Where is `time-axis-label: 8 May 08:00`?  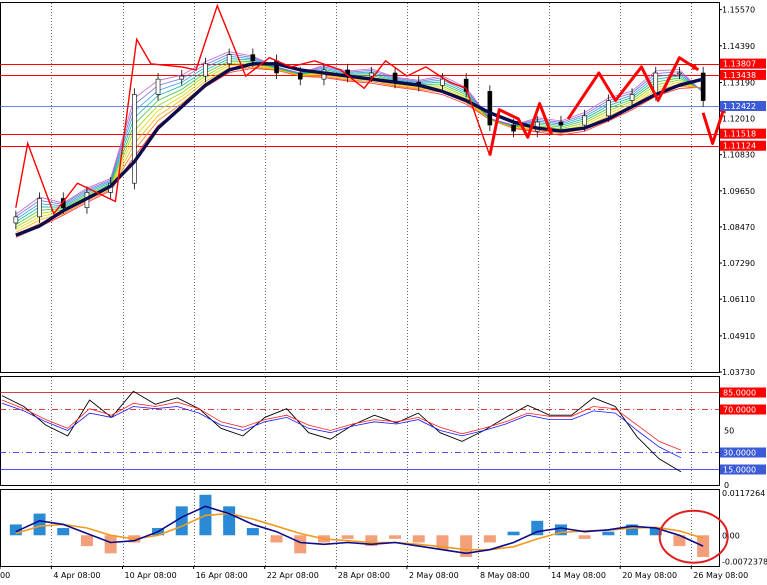
time-axis-label: 8 May 08:00 is located at coordinates (505, 575).